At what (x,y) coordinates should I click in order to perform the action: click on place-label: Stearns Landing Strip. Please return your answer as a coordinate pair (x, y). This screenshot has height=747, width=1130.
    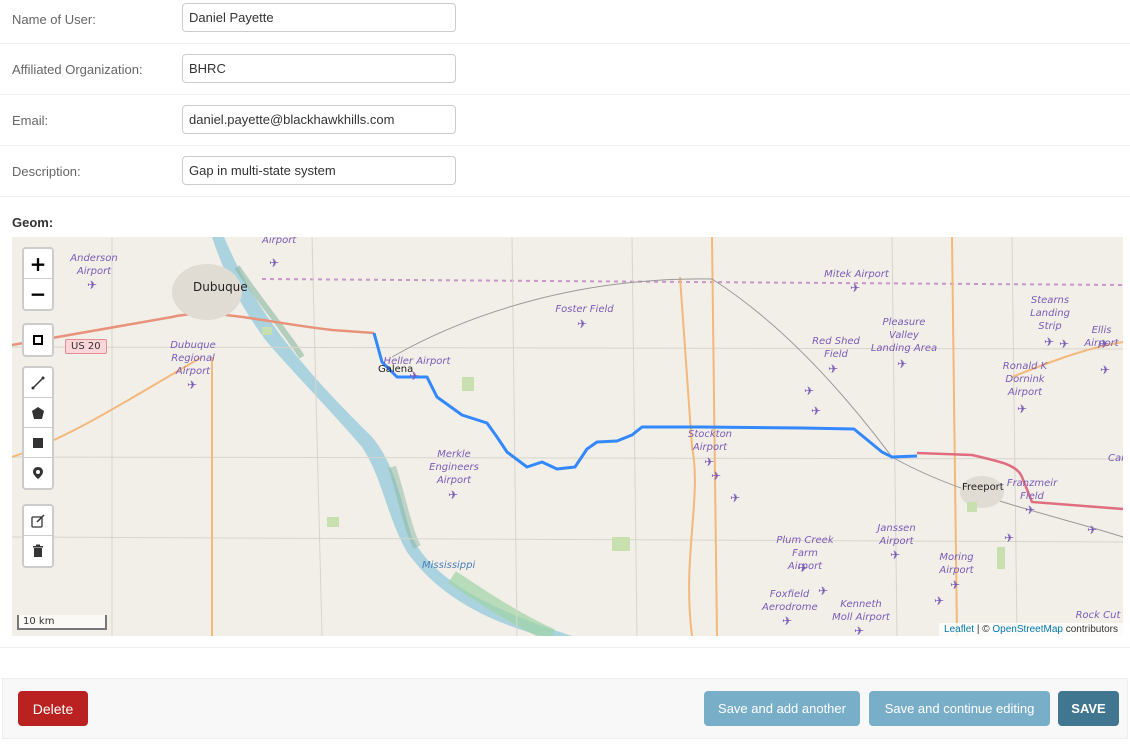
    Looking at the image, I should click on (1050, 313).